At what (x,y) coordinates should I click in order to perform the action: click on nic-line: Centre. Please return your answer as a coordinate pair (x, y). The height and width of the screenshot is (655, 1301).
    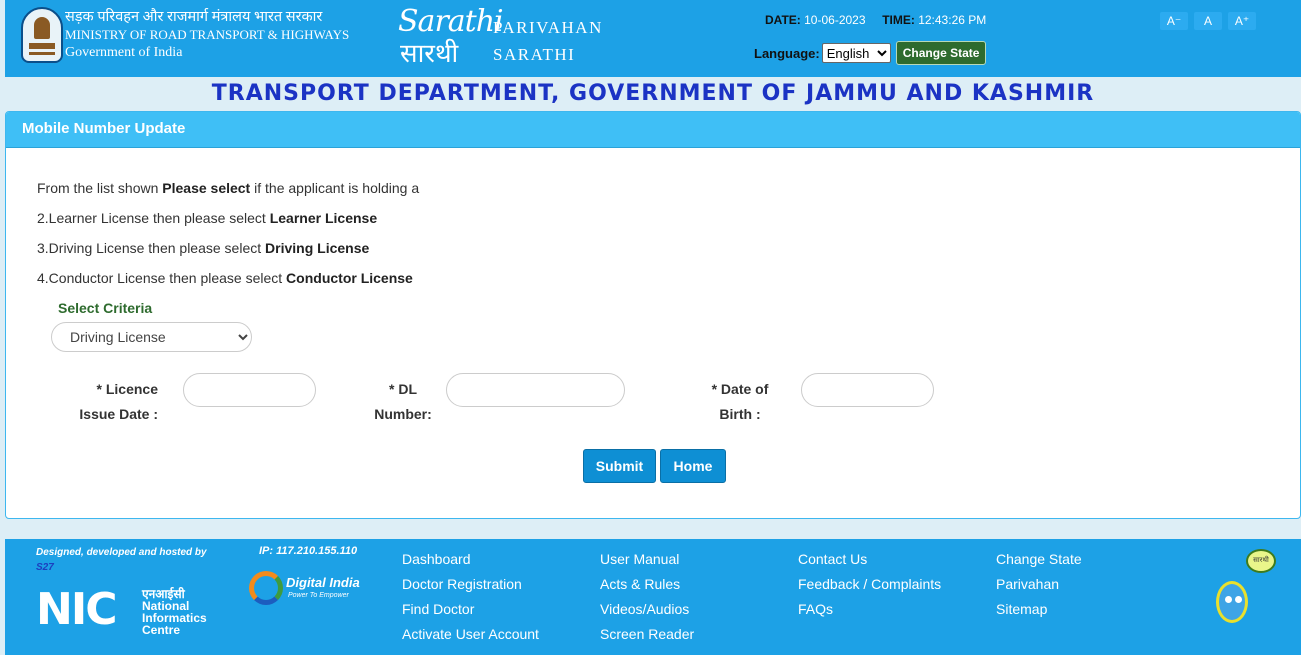
    Looking at the image, I should click on (161, 630).